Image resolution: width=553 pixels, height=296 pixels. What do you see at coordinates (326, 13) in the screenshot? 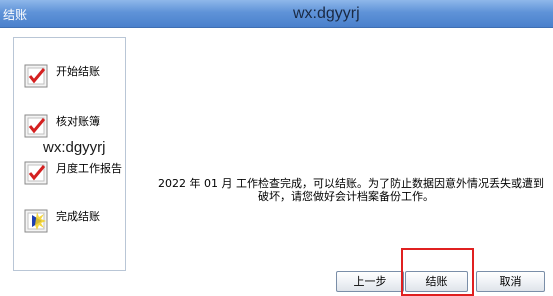
I see `watermark-text: wx:dgyyrj` at bounding box center [326, 13].